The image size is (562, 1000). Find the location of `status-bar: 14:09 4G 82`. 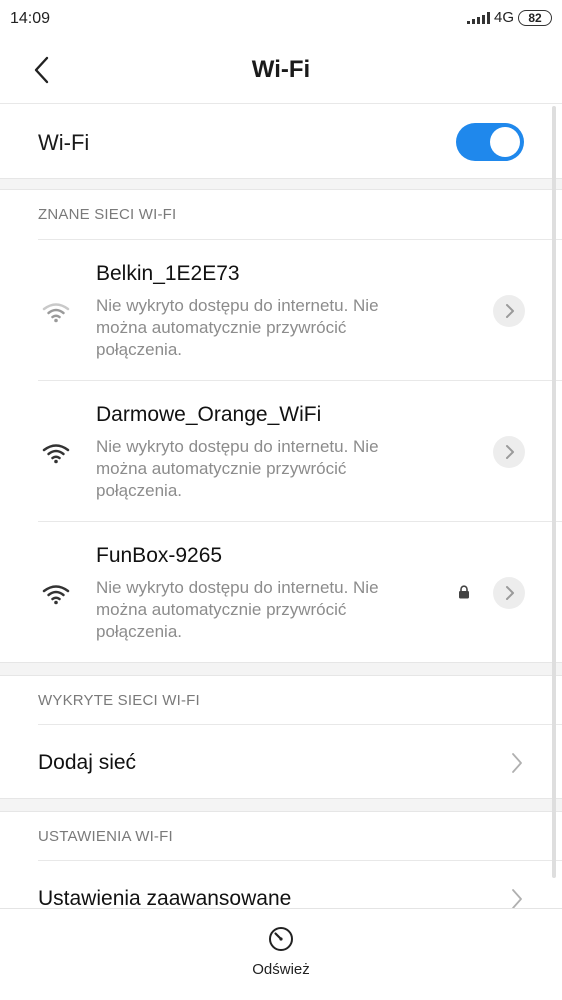

status-bar: 14:09 4G 82 is located at coordinates (281, 19).